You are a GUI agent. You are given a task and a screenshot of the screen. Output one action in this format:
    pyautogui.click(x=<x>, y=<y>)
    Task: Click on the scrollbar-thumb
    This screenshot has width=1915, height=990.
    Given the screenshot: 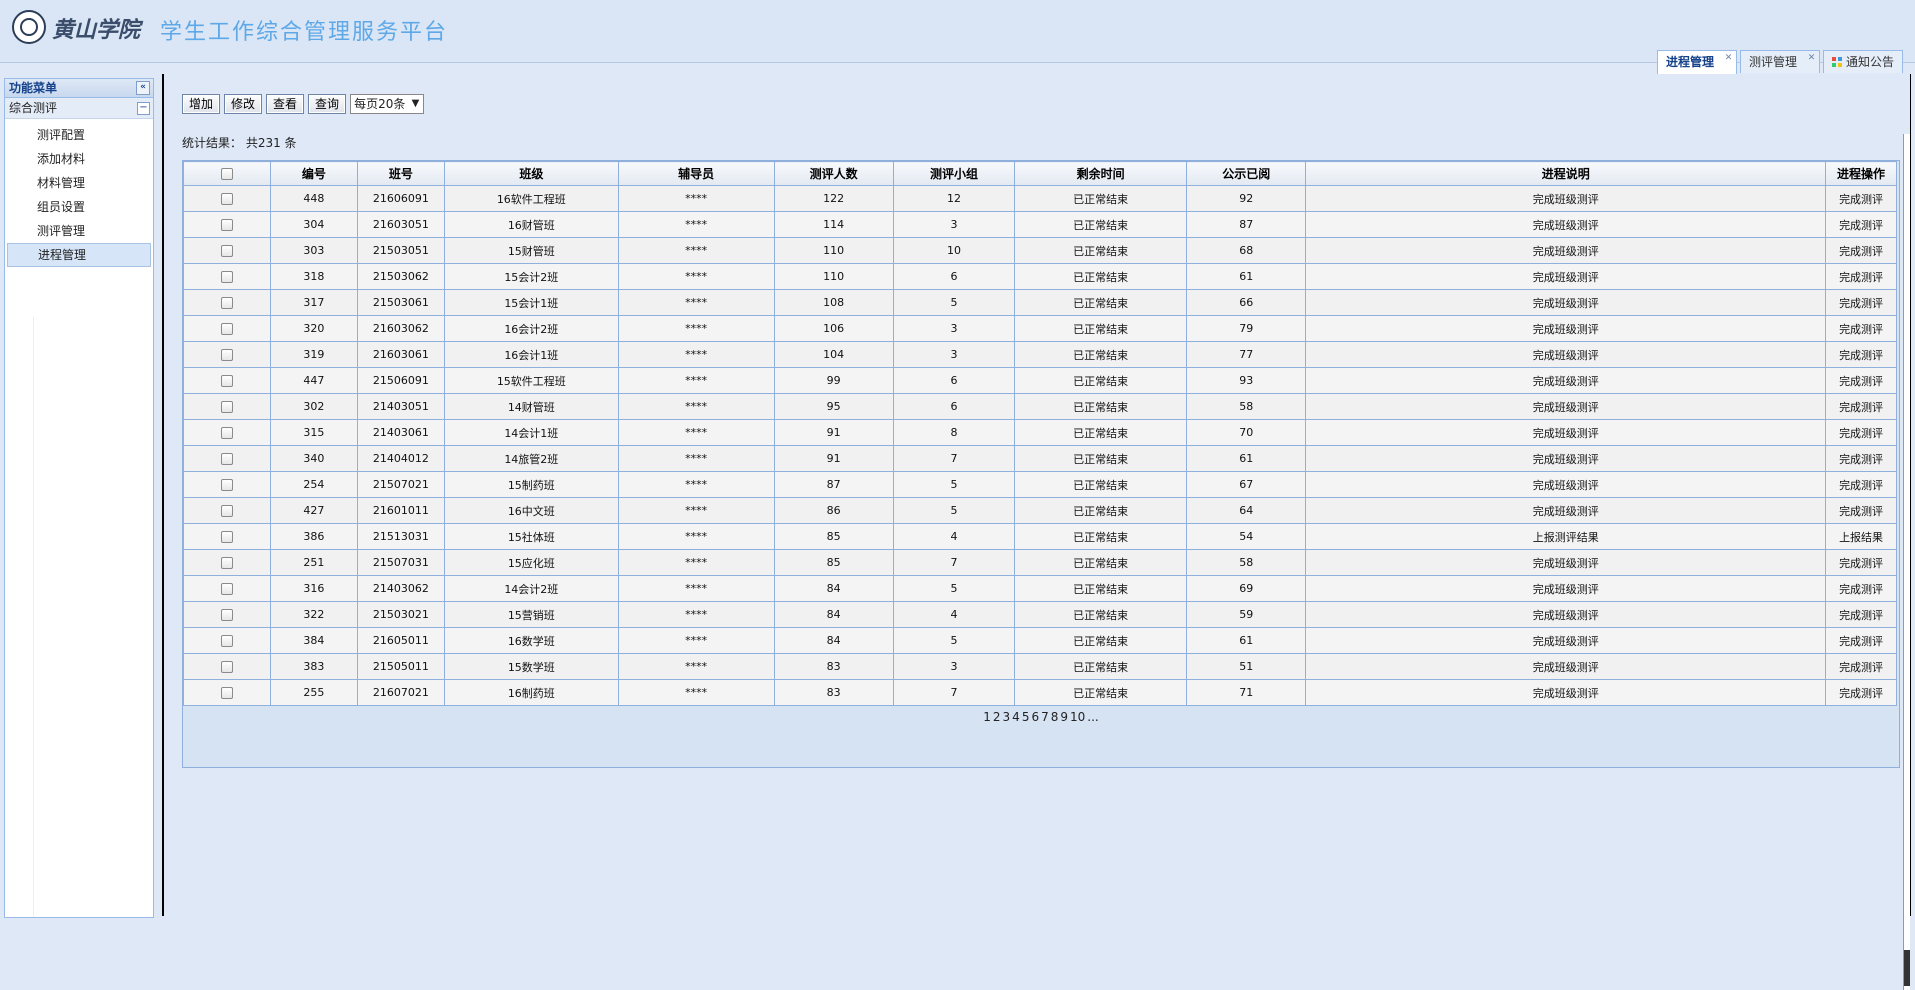 What is the action you would take?
    pyautogui.click(x=1907, y=968)
    